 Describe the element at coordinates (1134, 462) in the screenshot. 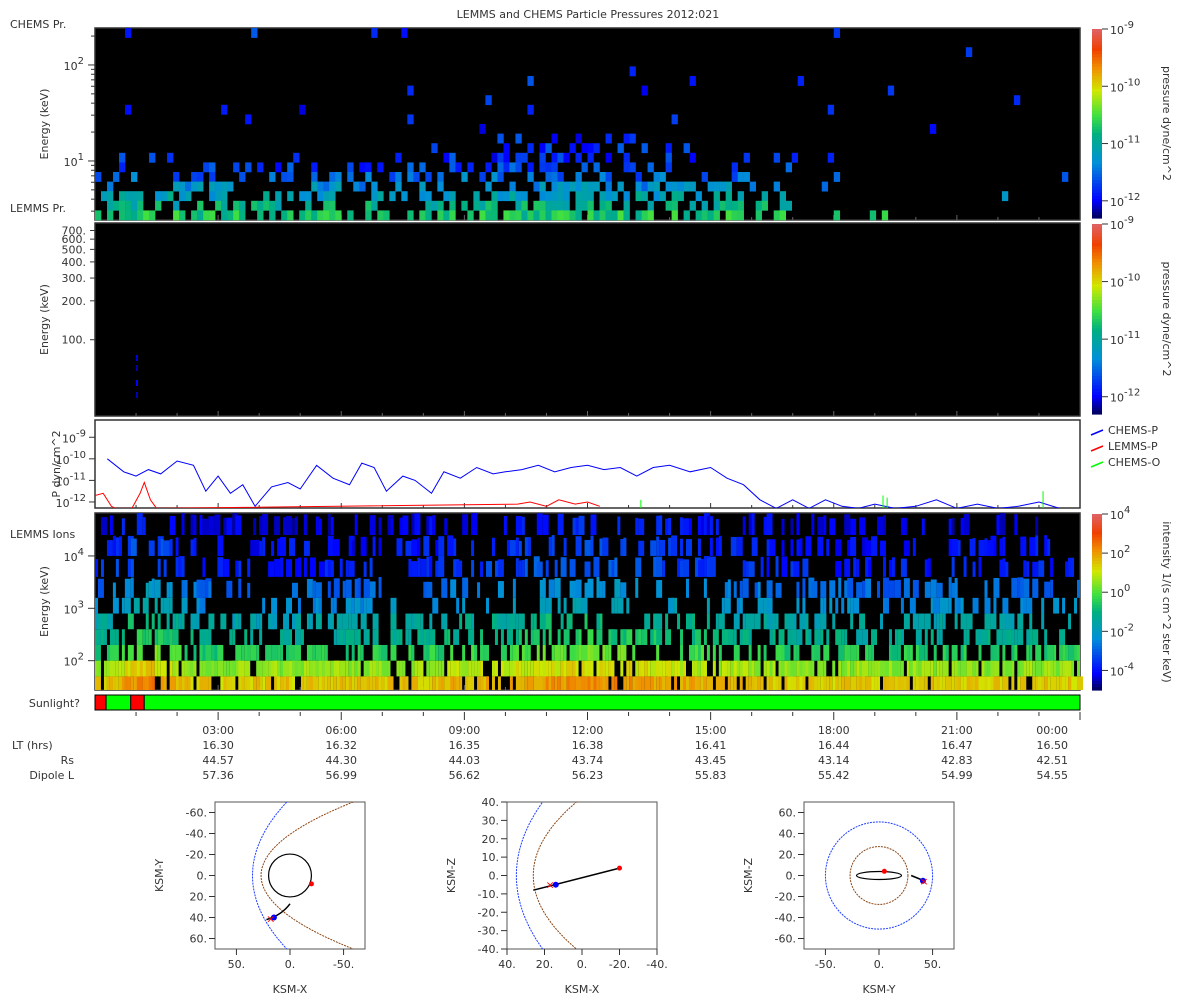

I see `legend-label: CHEMS-O` at that location.